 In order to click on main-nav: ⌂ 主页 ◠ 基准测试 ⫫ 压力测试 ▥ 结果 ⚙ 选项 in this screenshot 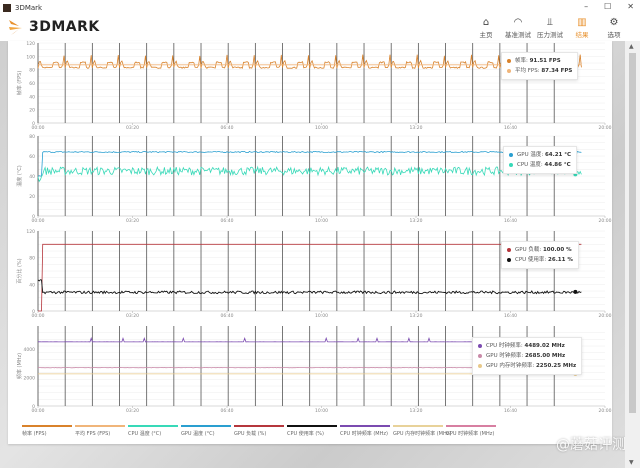, I will do `click(550, 27)`.